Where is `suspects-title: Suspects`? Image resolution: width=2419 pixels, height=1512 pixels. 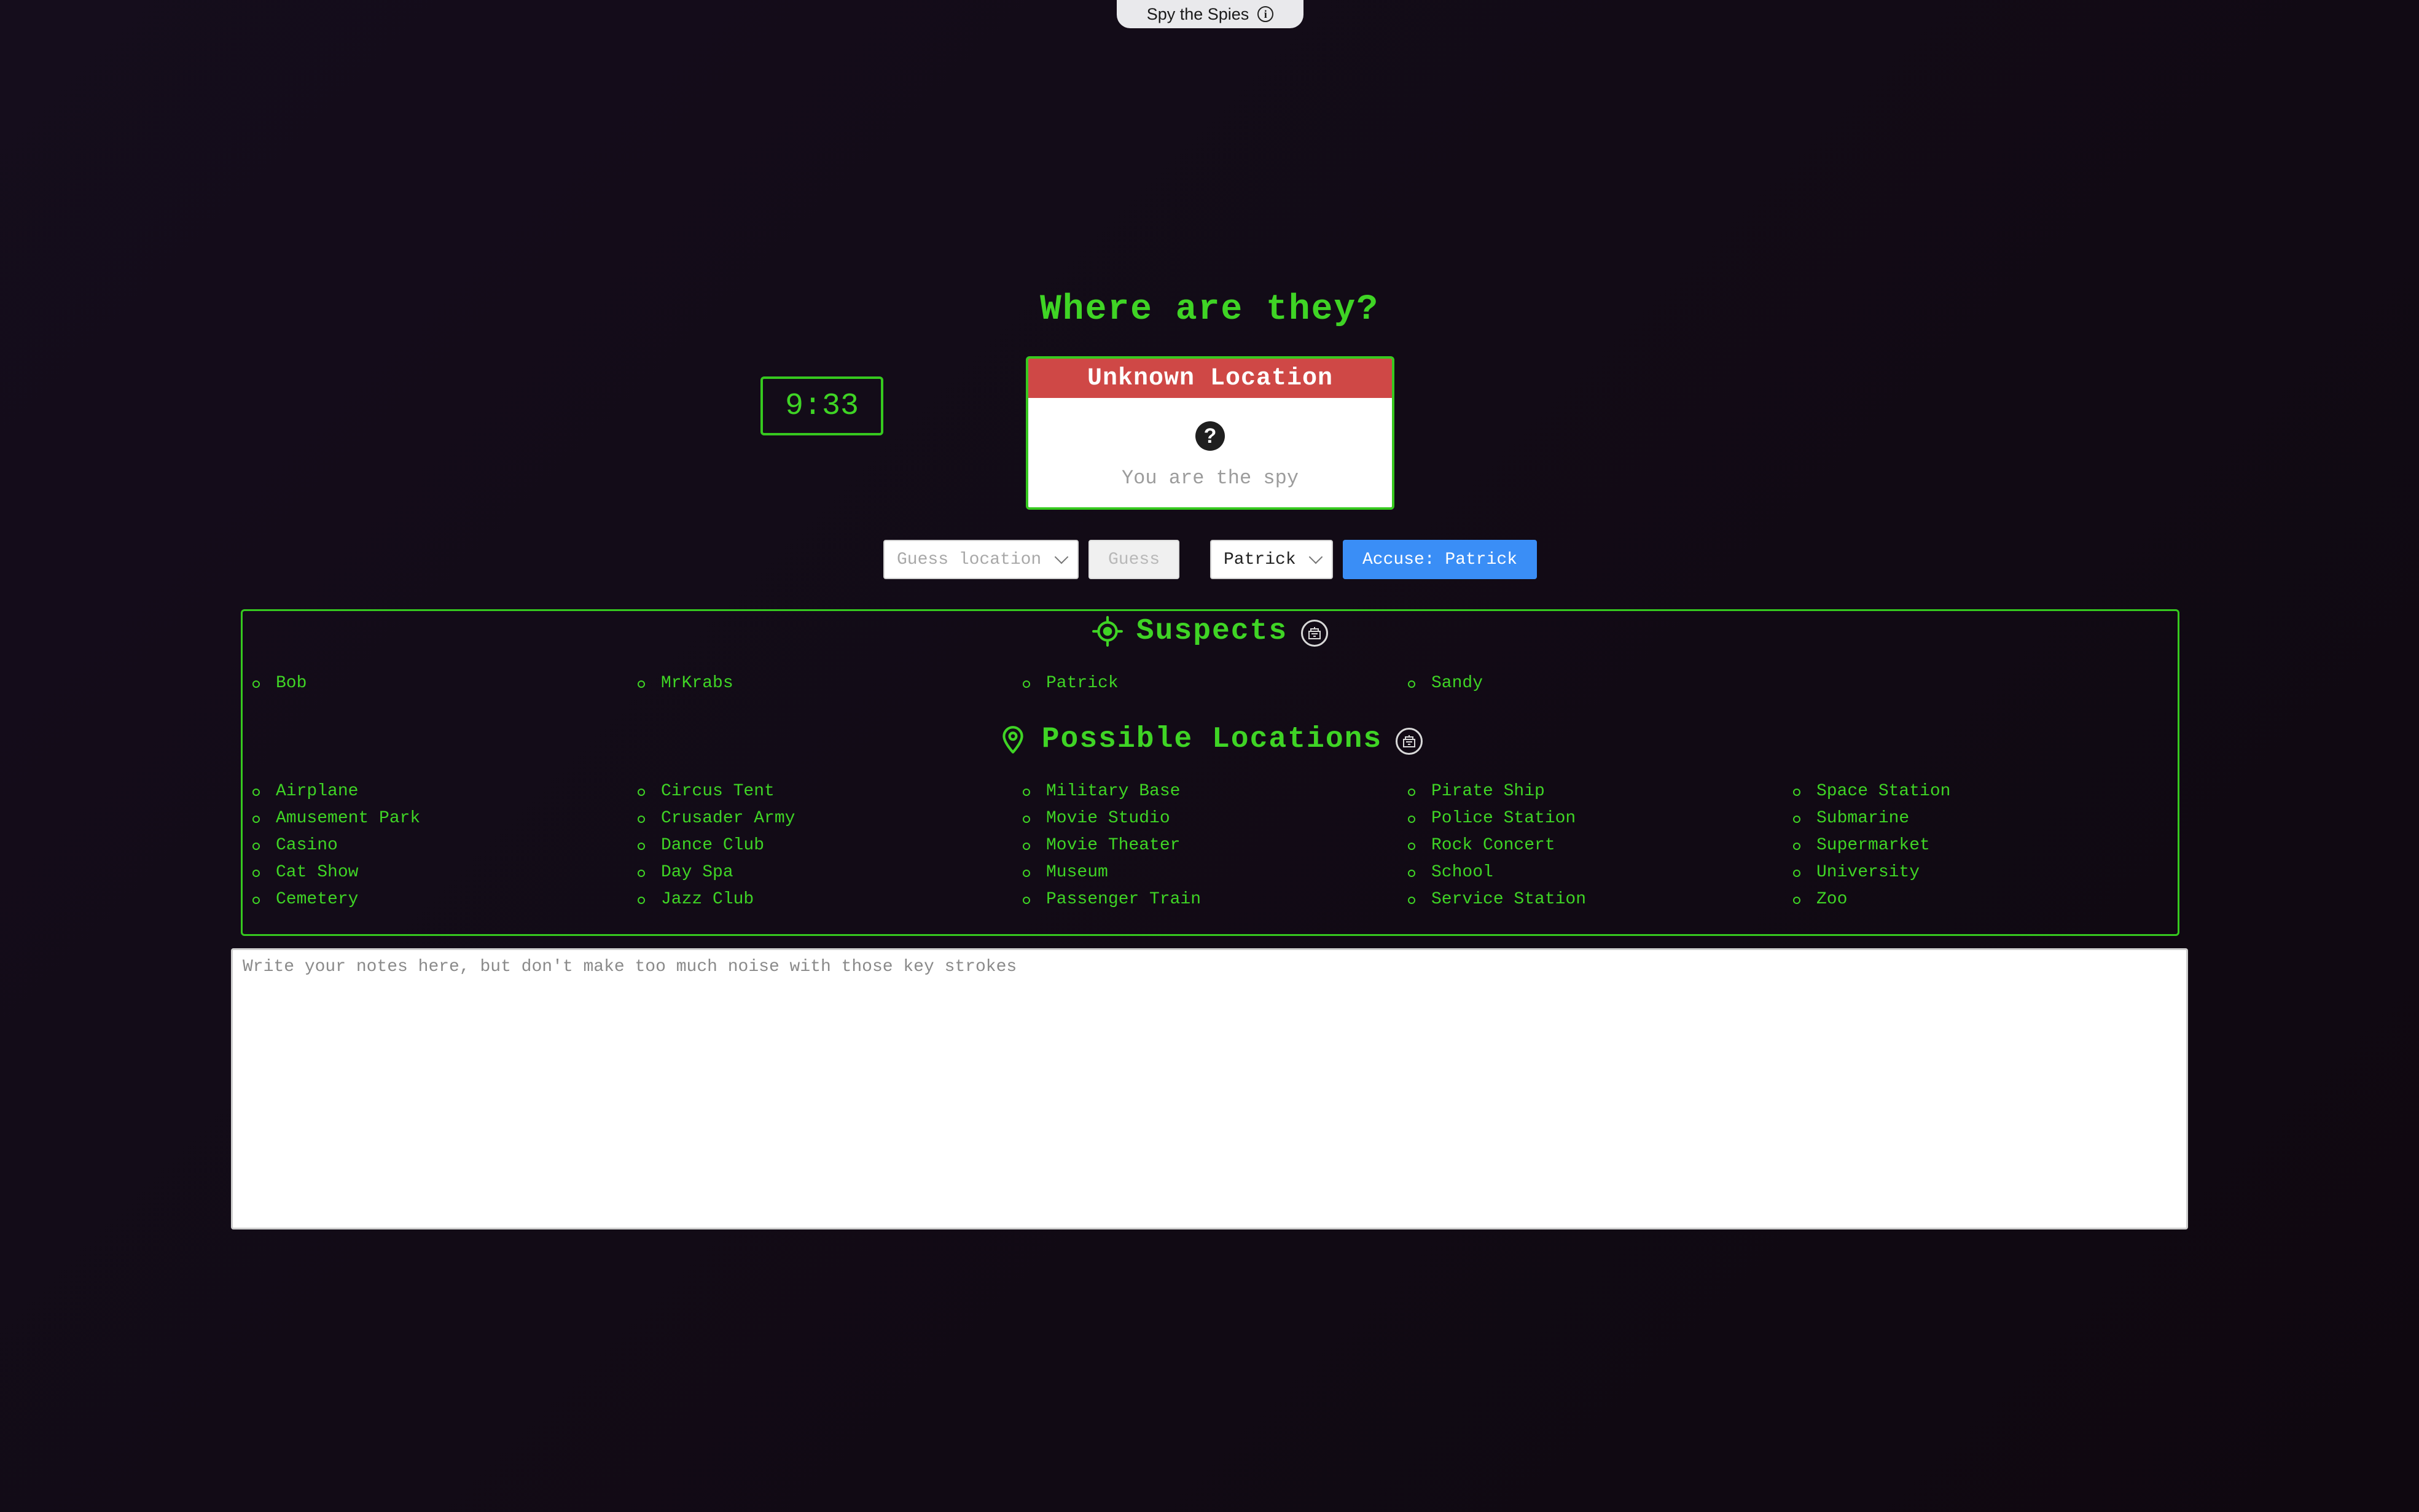
suspects-title: Suspects is located at coordinates (1212, 632).